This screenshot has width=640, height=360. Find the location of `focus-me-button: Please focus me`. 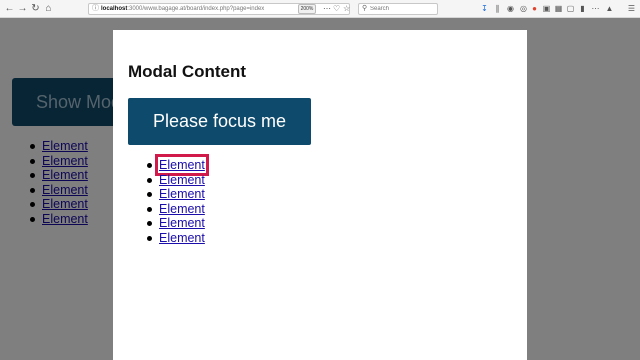

focus-me-button: Please focus me is located at coordinates (219, 121).